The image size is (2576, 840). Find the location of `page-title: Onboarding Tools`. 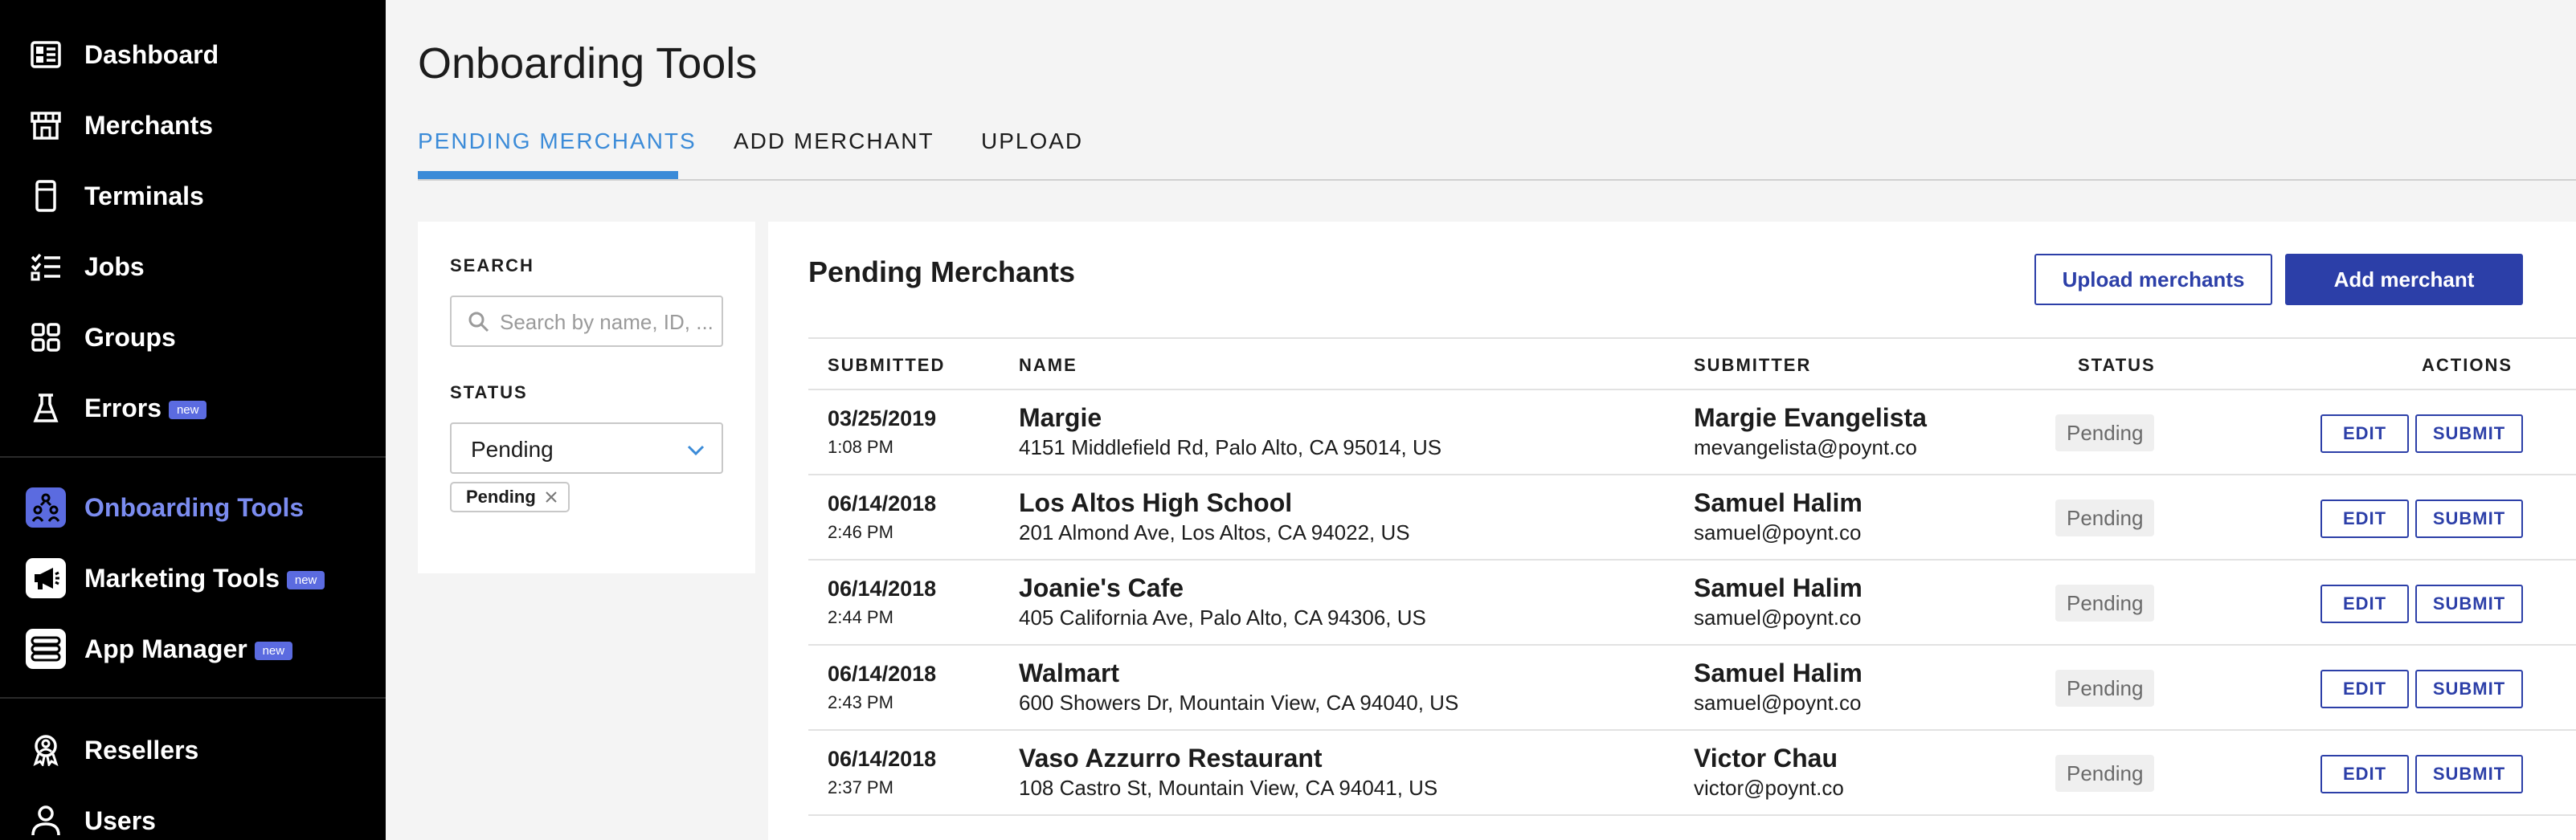

page-title: Onboarding Tools is located at coordinates (588, 63).